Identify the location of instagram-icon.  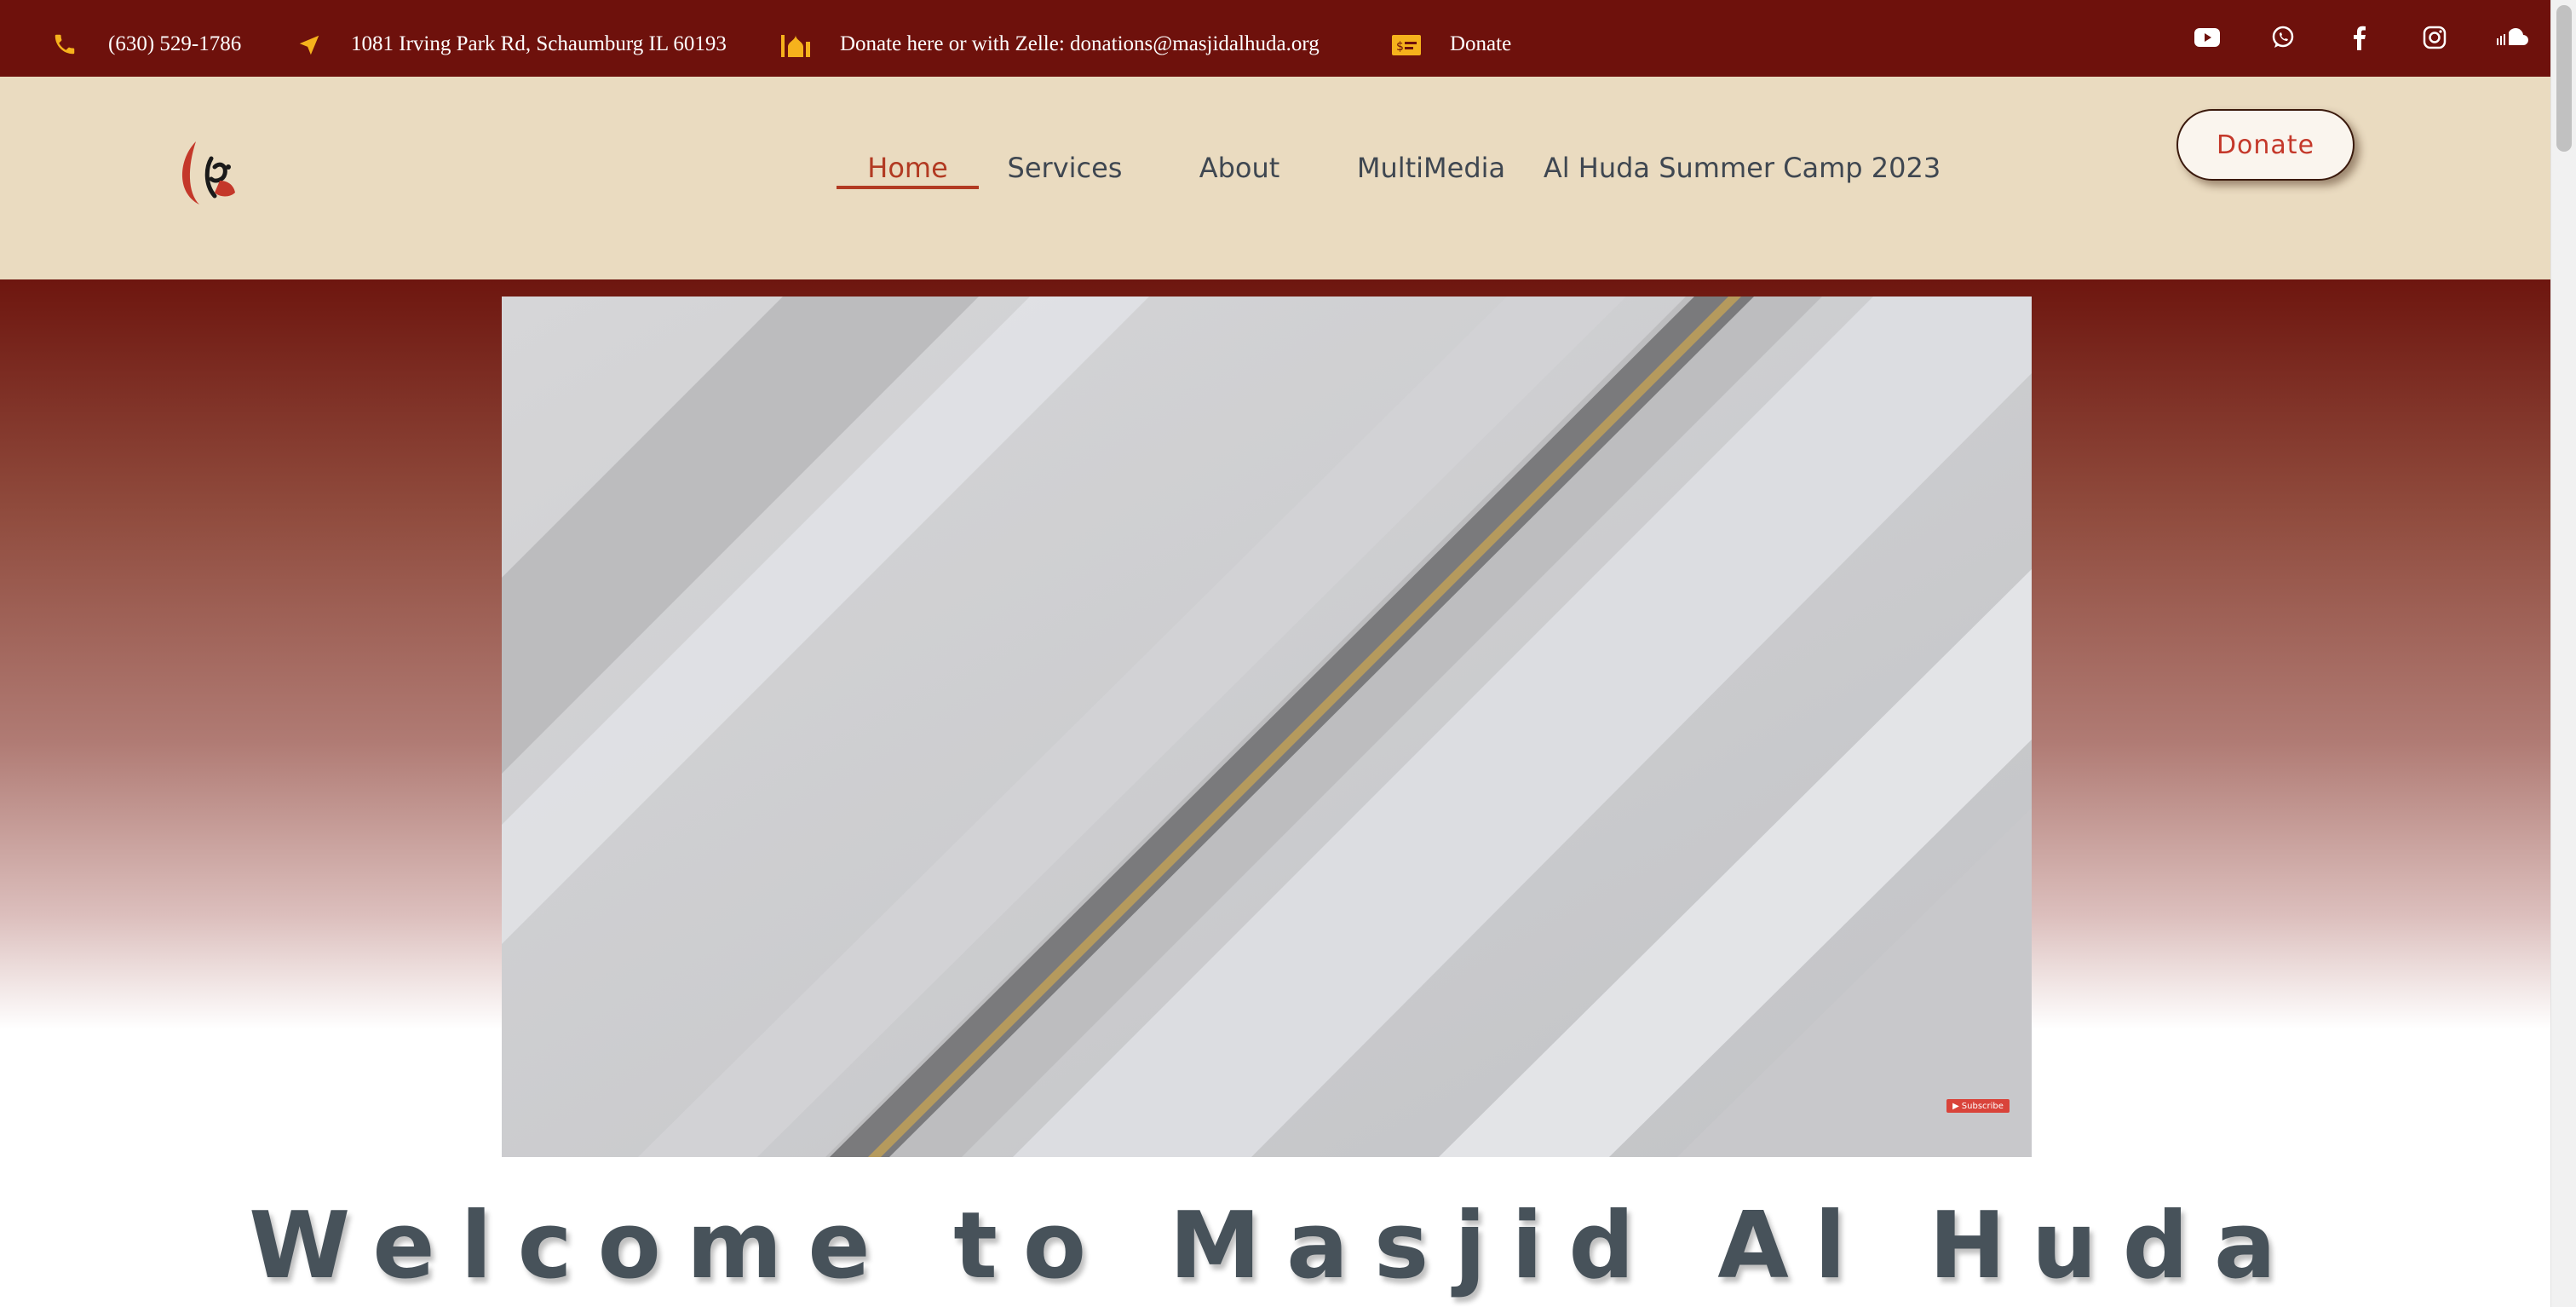
(2435, 37).